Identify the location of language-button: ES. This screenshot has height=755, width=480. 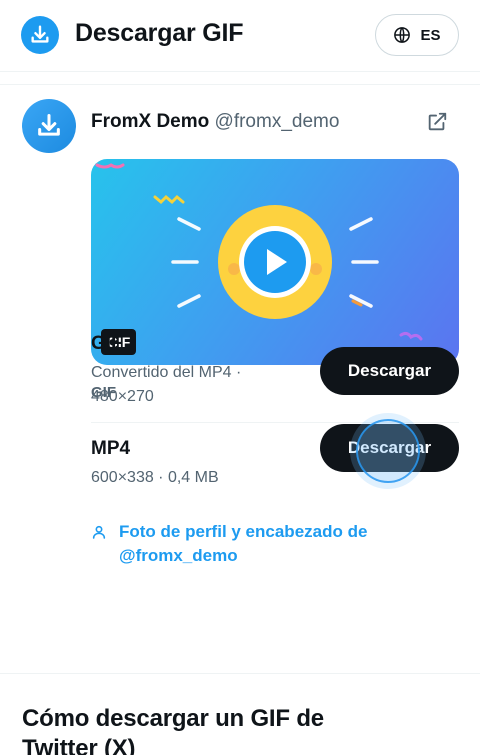
(417, 35).